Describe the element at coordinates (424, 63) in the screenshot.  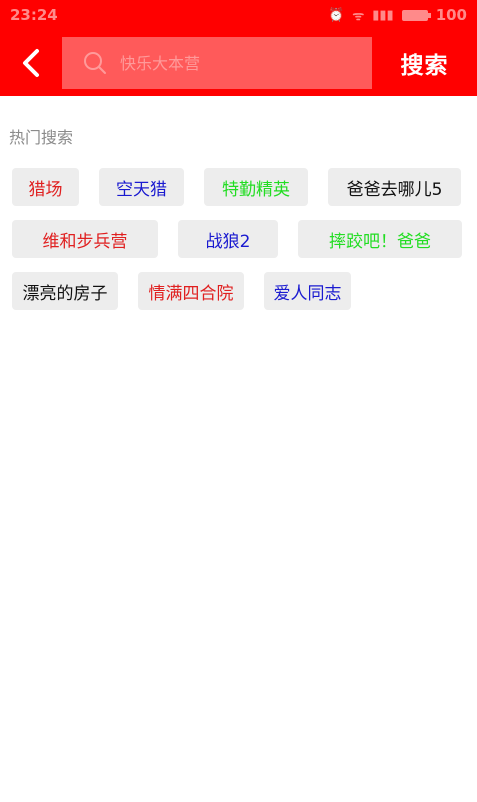
I see `search-button: 搜索` at that location.